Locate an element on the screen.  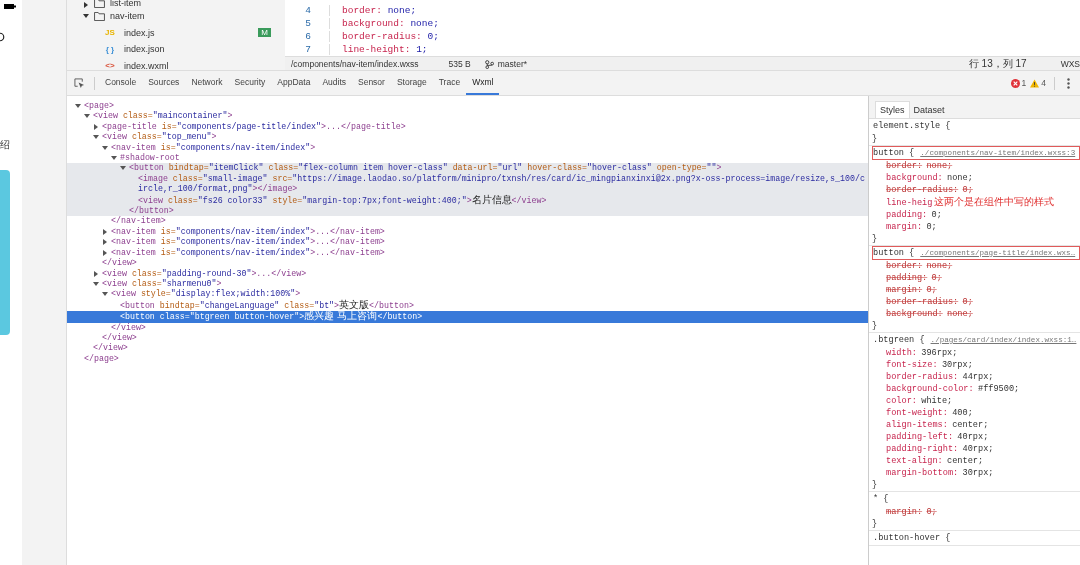
file-item: list-item is located at coordinates (176, 4).